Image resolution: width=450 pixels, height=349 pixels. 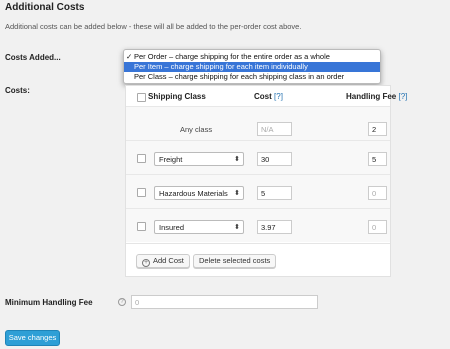 I want to click on any-class-fee-input: 2, so click(x=377, y=129).